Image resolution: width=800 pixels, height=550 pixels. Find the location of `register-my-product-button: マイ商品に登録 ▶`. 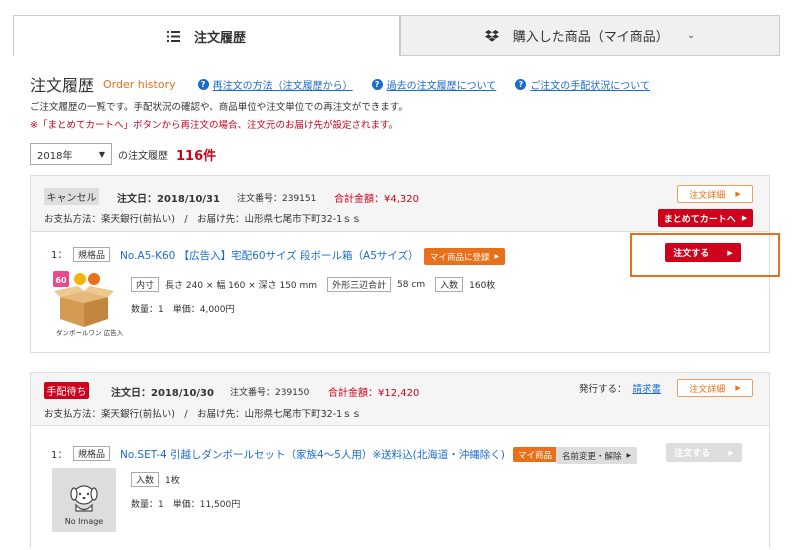

register-my-product-button: マイ商品に登録 ▶ is located at coordinates (465, 256).